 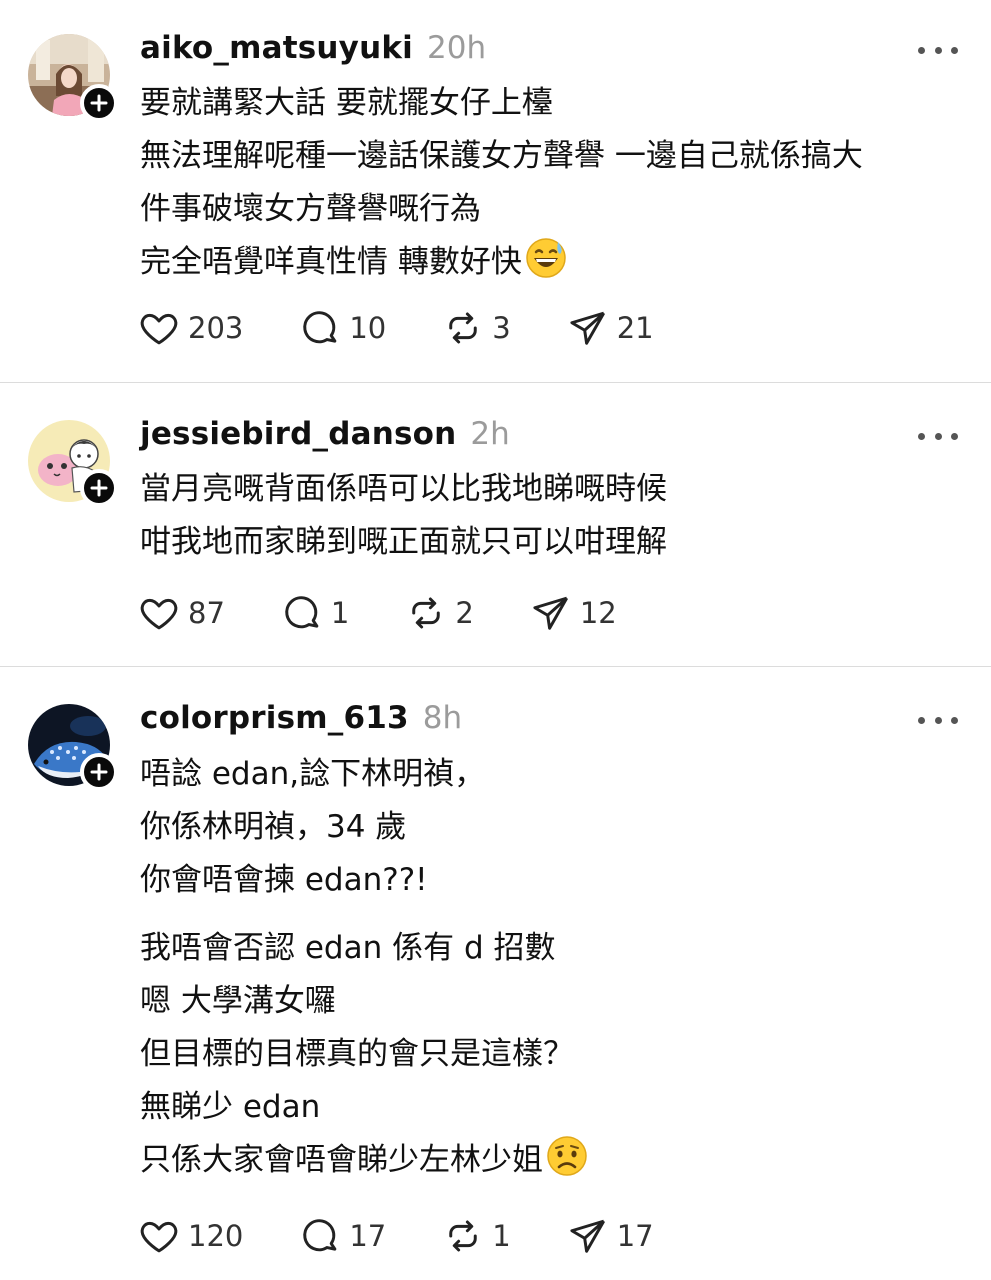 What do you see at coordinates (357, 1054) in the screenshot?
I see `post-text-line: 但目標的目標真的會只是這樣？` at bounding box center [357, 1054].